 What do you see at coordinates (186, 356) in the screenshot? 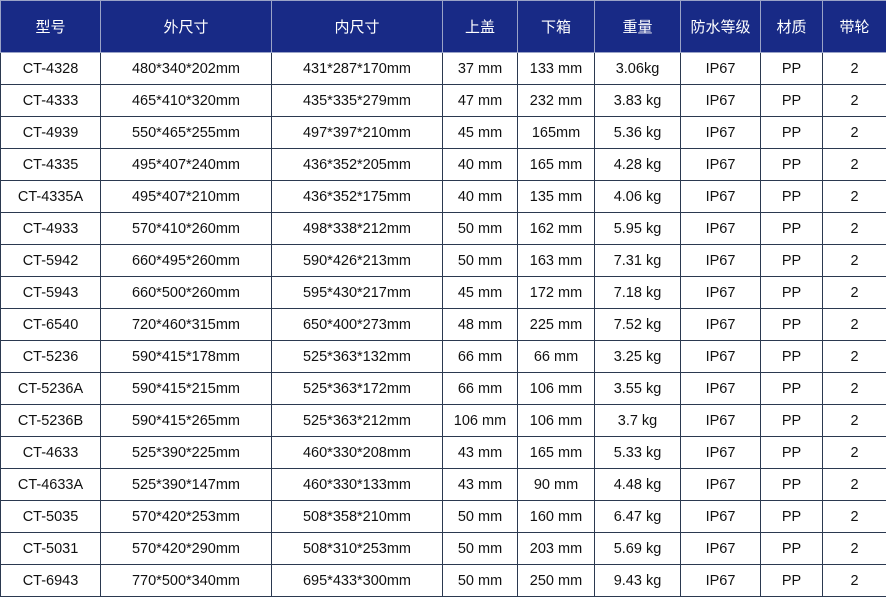
I see `cell-col-outer-size: 590*415*178mm` at bounding box center [186, 356].